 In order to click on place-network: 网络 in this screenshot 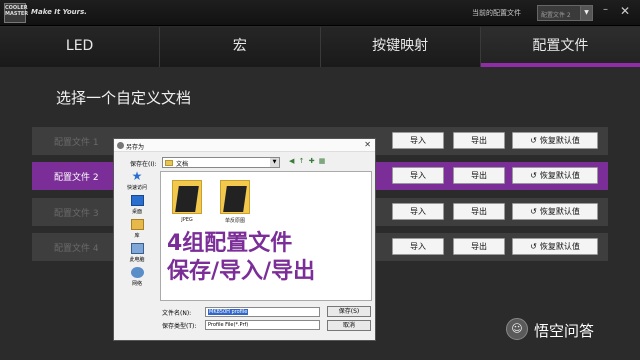, I will do `click(137, 277)`.